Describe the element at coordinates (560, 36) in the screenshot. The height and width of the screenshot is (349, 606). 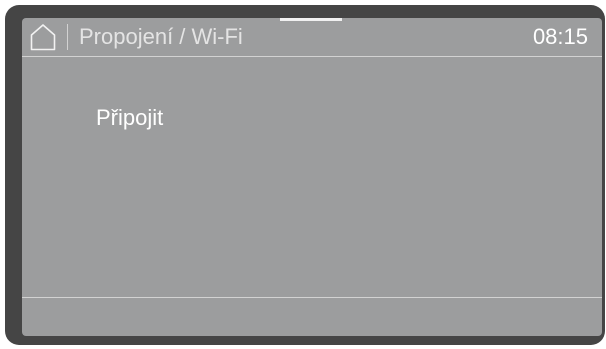
I see `clock: 08:15` at that location.